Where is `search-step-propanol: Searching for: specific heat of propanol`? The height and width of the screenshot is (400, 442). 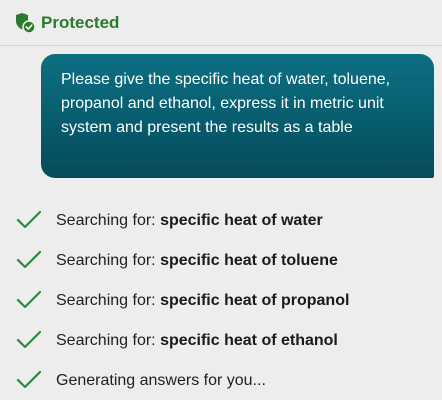 search-step-propanol: Searching for: specific heat of propanol is located at coordinates (226, 301).